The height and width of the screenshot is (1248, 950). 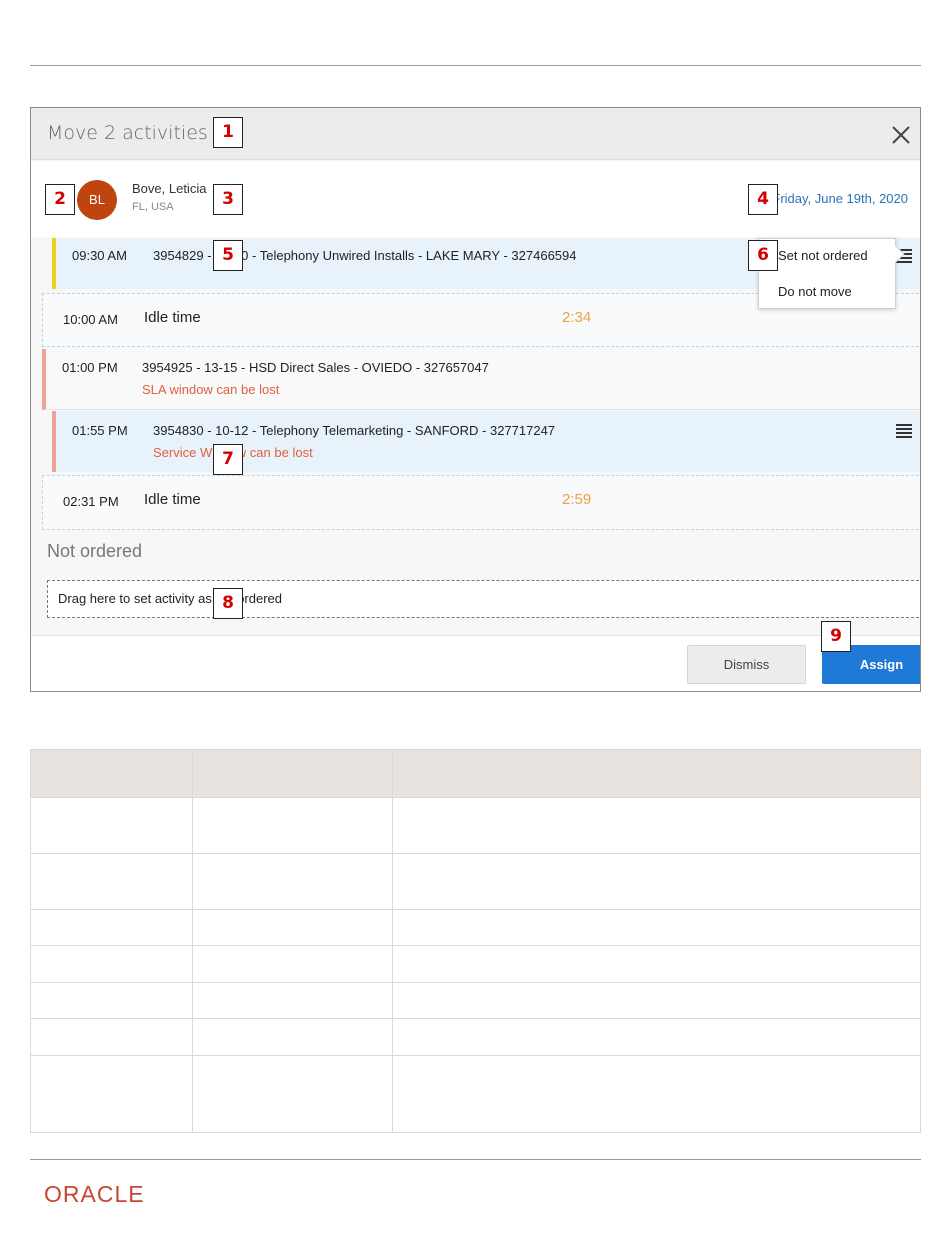 I want to click on dismiss-button: Dismiss, so click(x=746, y=664).